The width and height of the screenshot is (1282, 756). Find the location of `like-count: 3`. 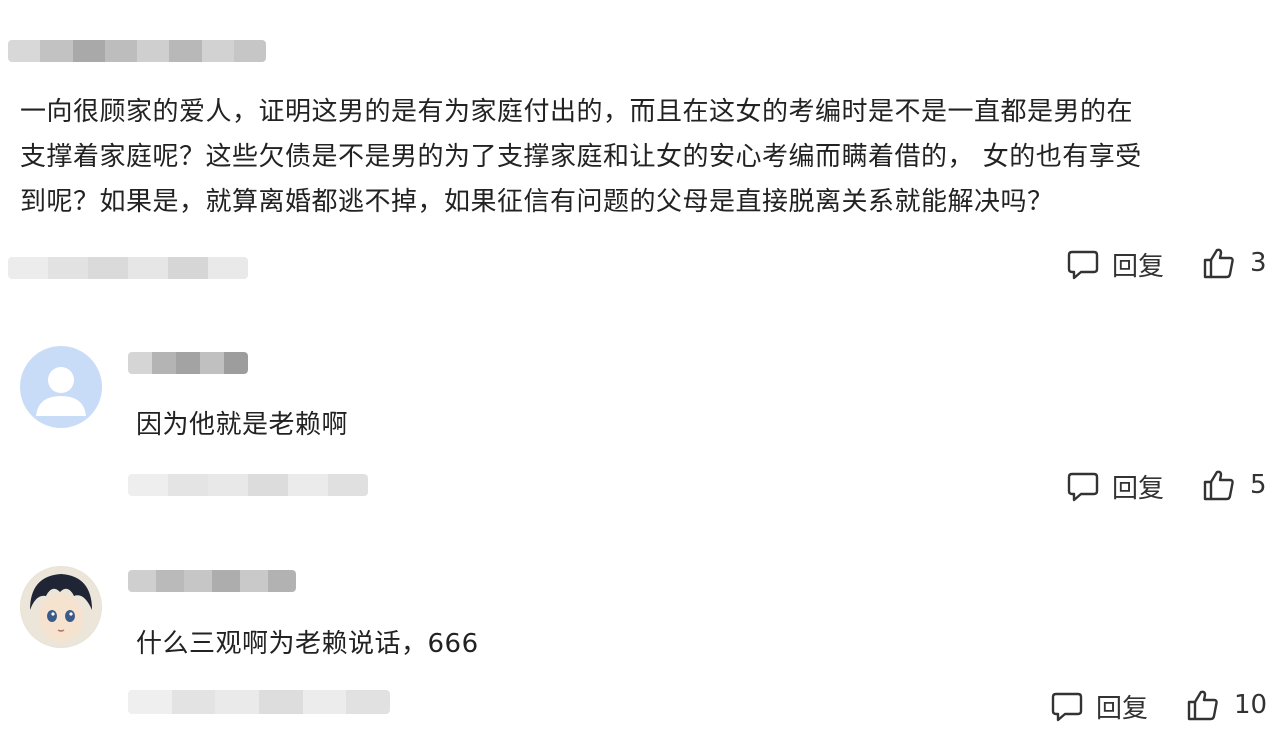

like-count: 3 is located at coordinates (1258, 263).